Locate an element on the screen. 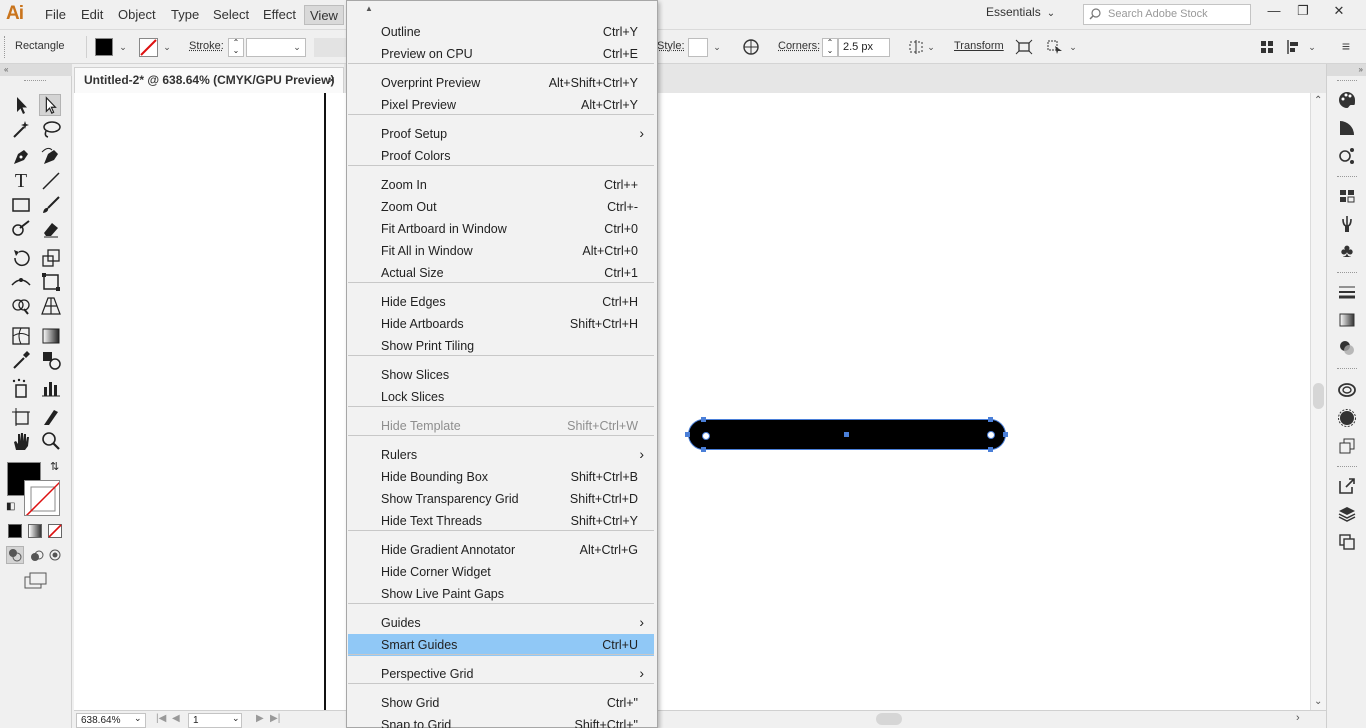 The image size is (1366, 728). center-point is located at coordinates (846, 434).